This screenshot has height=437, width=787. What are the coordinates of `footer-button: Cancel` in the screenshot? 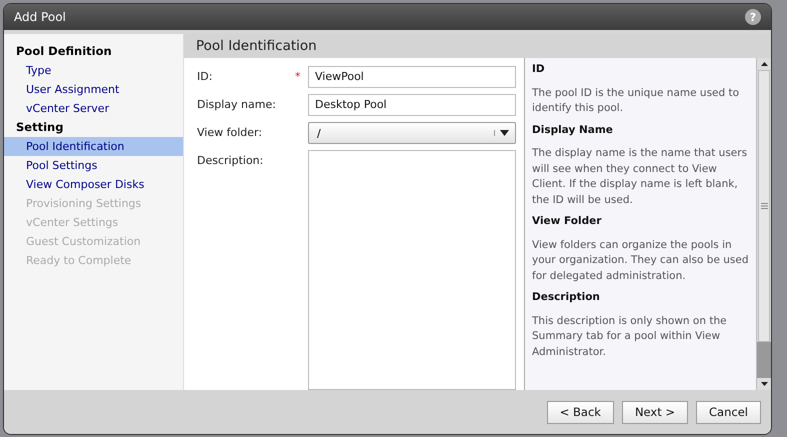 It's located at (728, 412).